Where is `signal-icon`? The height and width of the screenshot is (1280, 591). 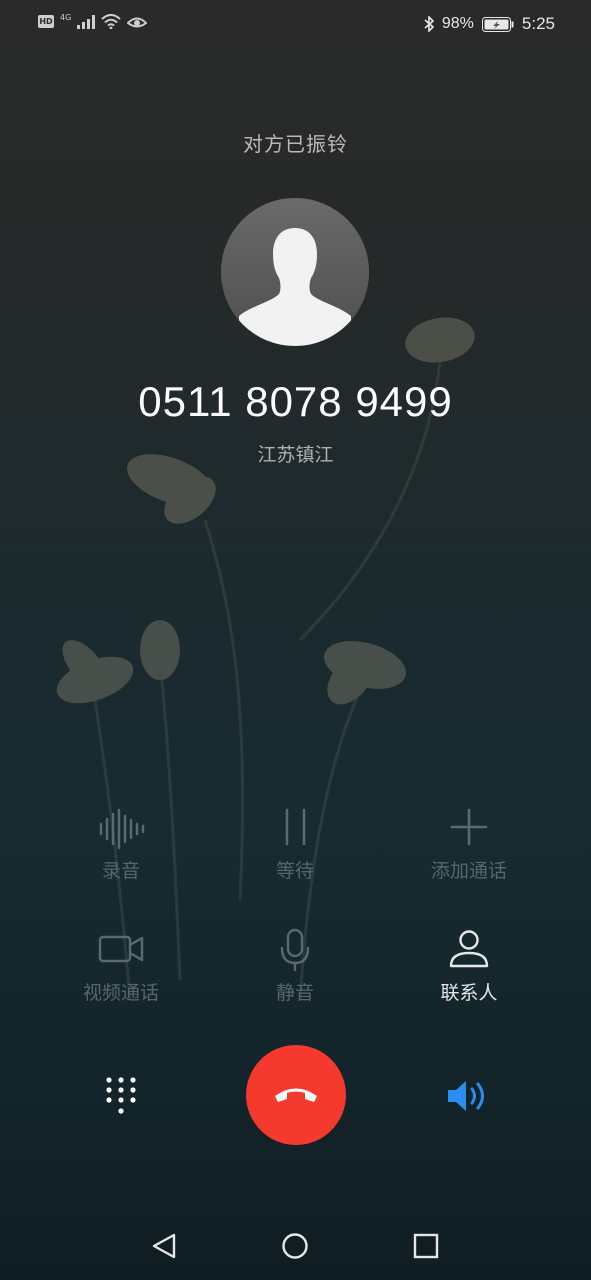 signal-icon is located at coordinates (86, 21).